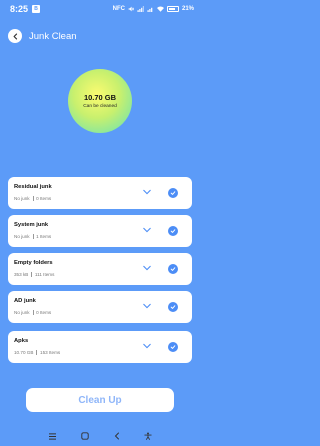 The image size is (320, 446). What do you see at coordinates (33, 187) in the screenshot?
I see `category-name: Residual junk` at bounding box center [33, 187].